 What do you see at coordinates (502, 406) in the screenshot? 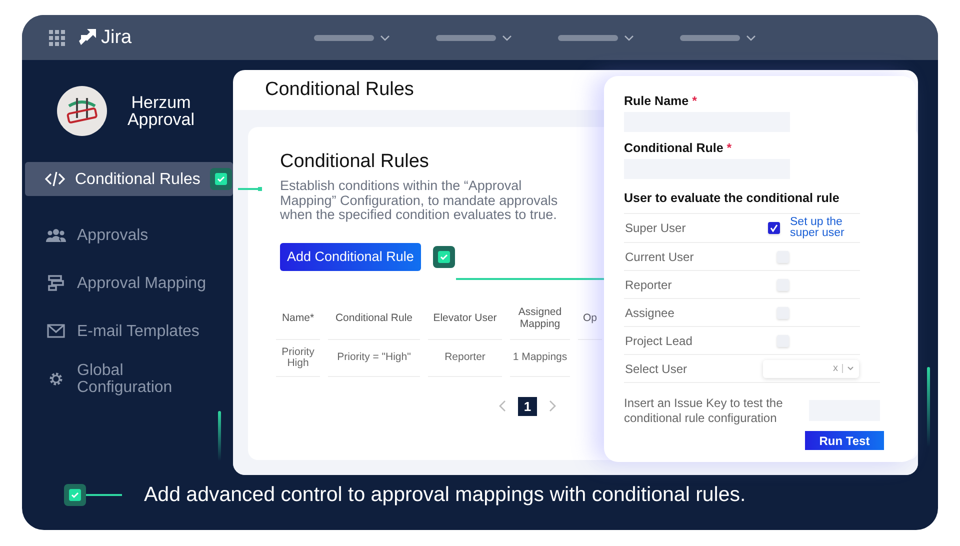
I see `chevron-left-icon` at bounding box center [502, 406].